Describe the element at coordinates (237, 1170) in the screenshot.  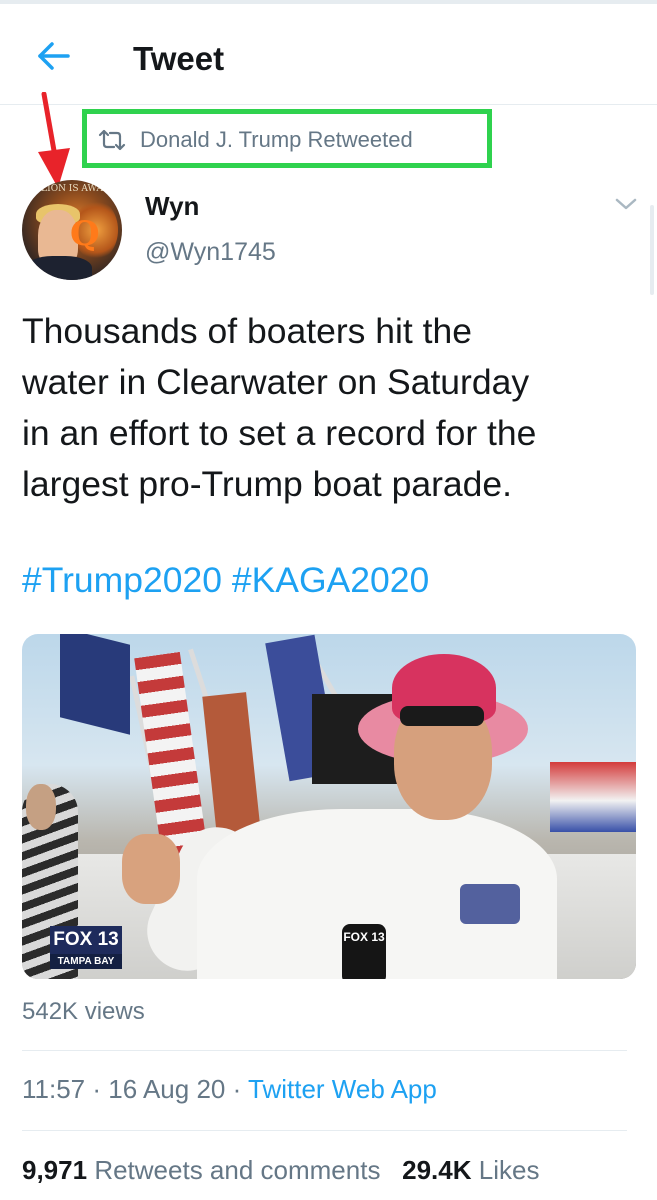
I see `retweets-label: Retweets and comments` at that location.